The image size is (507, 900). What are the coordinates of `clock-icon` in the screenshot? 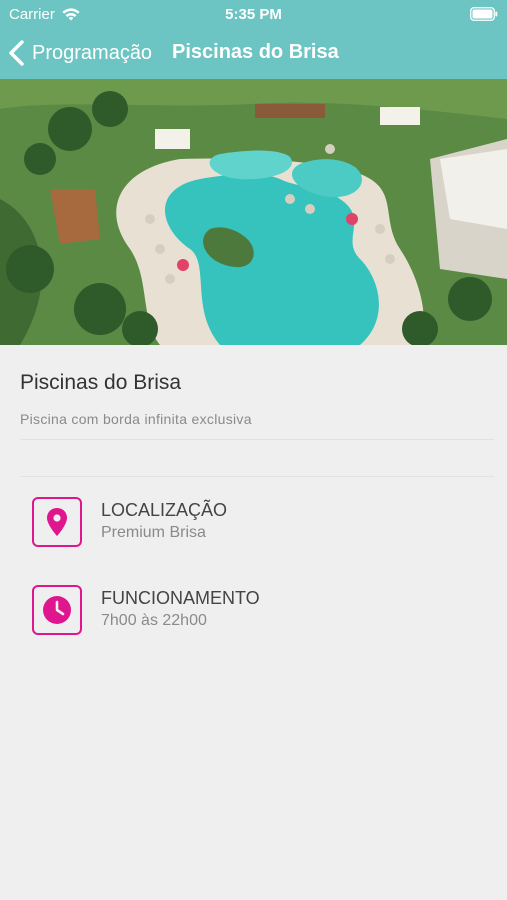 It's located at (57, 610).